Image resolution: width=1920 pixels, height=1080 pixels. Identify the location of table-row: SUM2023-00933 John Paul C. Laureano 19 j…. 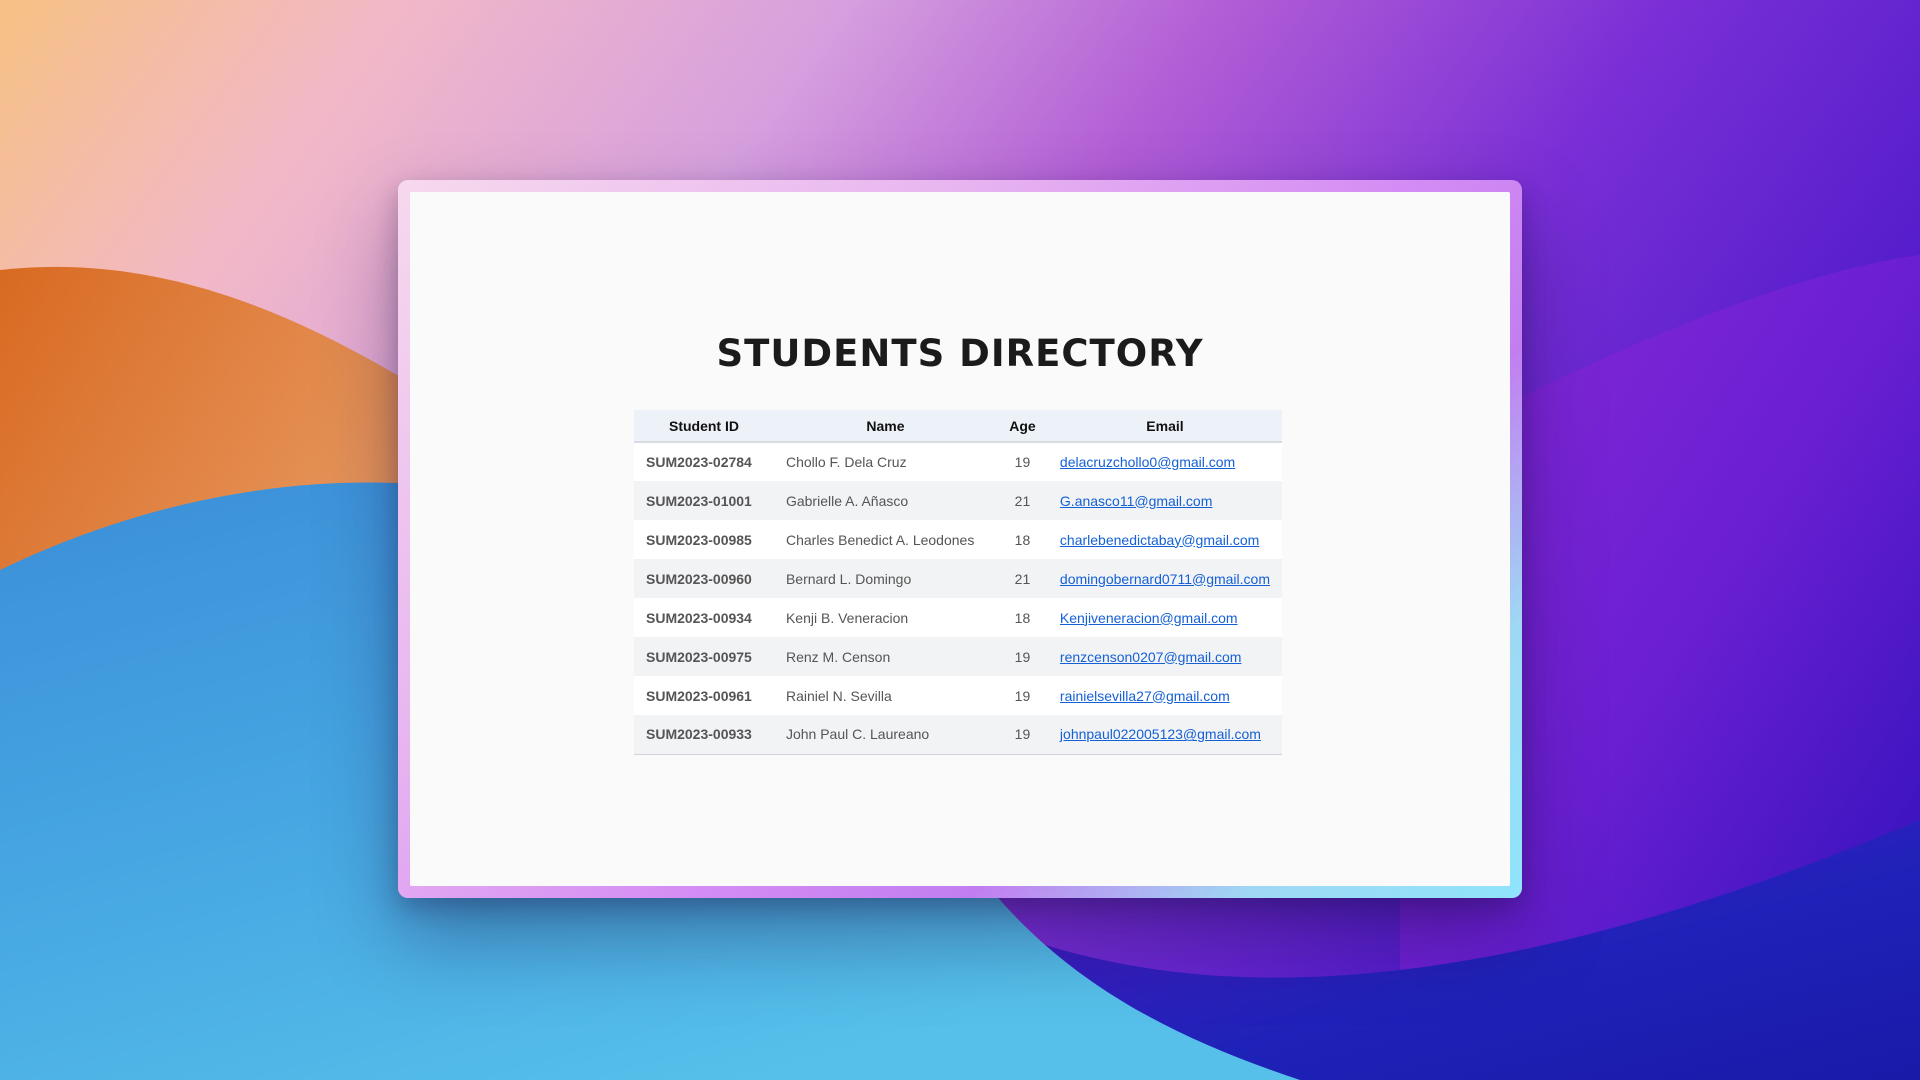
(958, 734).